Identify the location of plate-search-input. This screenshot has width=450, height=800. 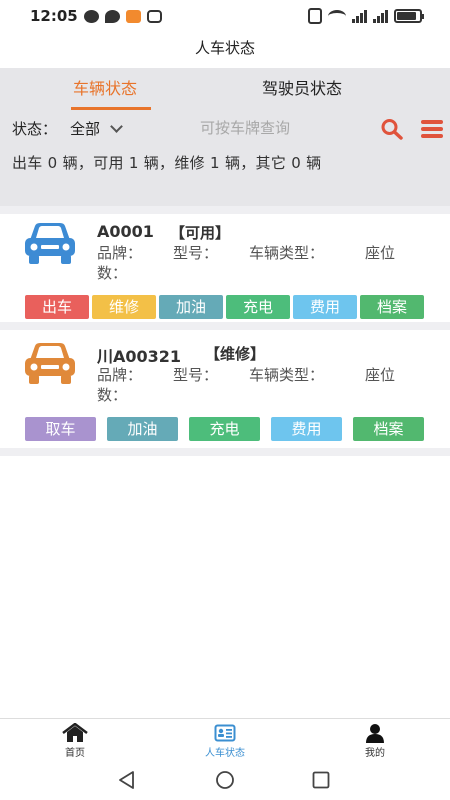
(275, 128).